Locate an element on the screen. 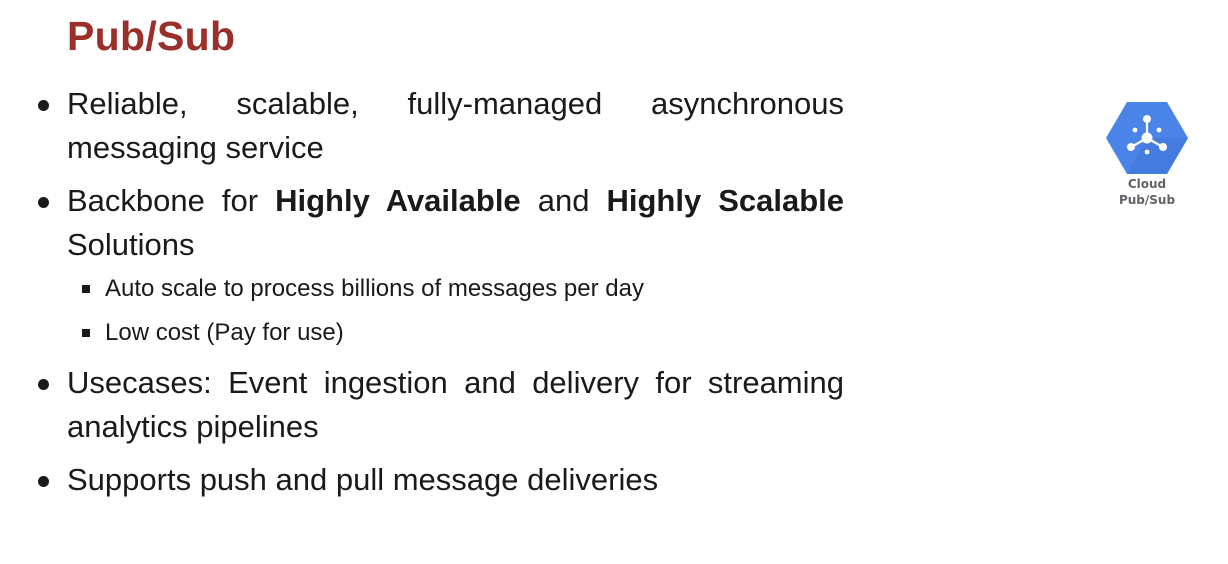  bullet-backbone-prefix: Backbone for is located at coordinates (171, 200).